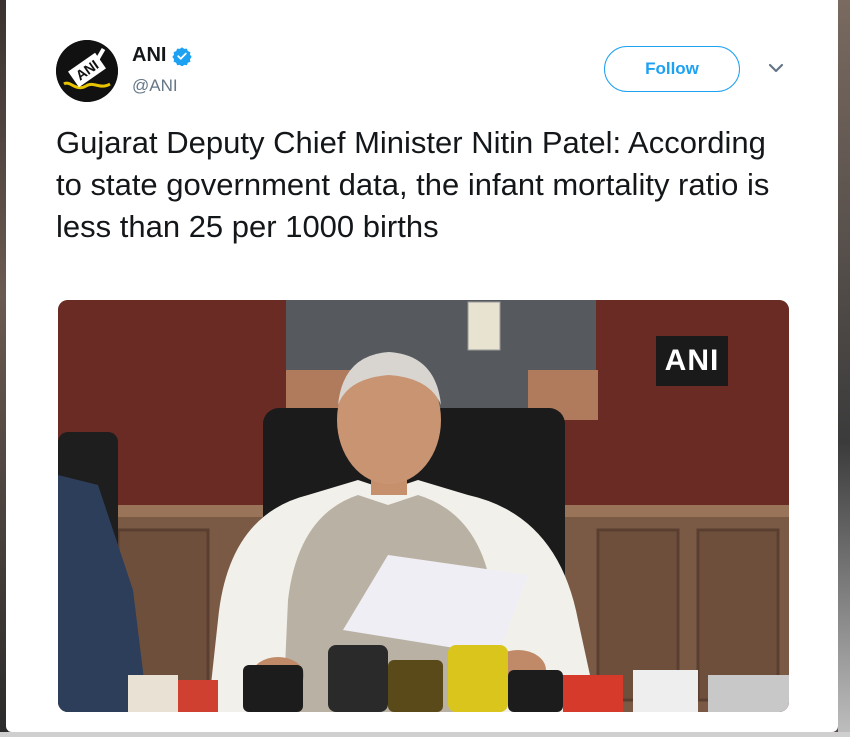 This screenshot has height=737, width=850. What do you see at coordinates (155, 86) in the screenshot?
I see `author-handle: @ANI` at bounding box center [155, 86].